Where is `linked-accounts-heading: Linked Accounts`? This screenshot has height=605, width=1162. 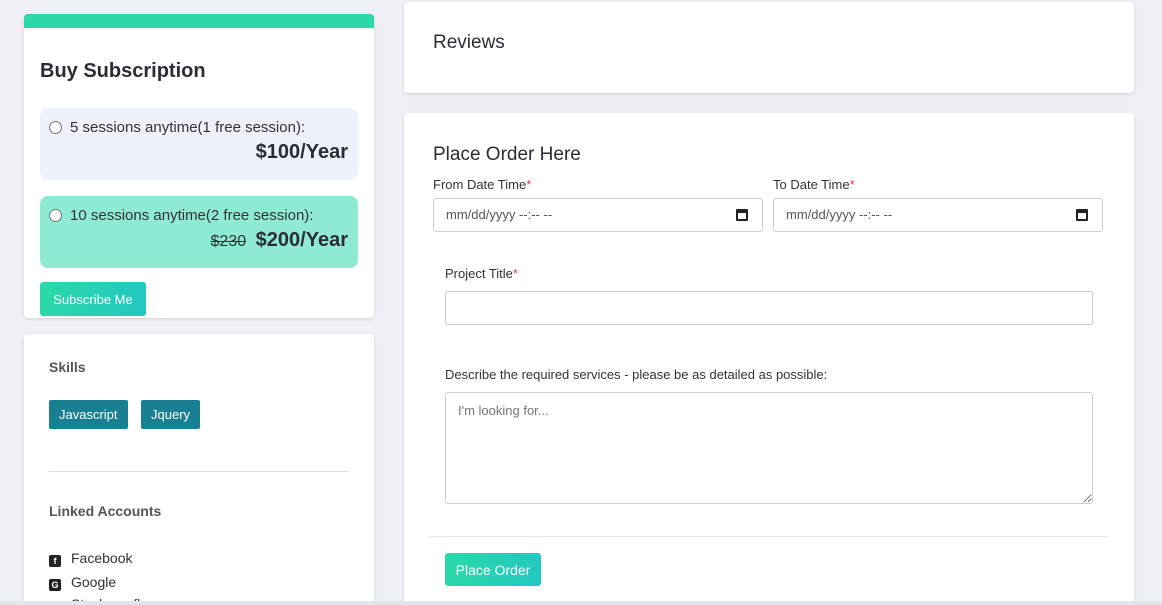
linked-accounts-heading: Linked Accounts is located at coordinates (105, 511).